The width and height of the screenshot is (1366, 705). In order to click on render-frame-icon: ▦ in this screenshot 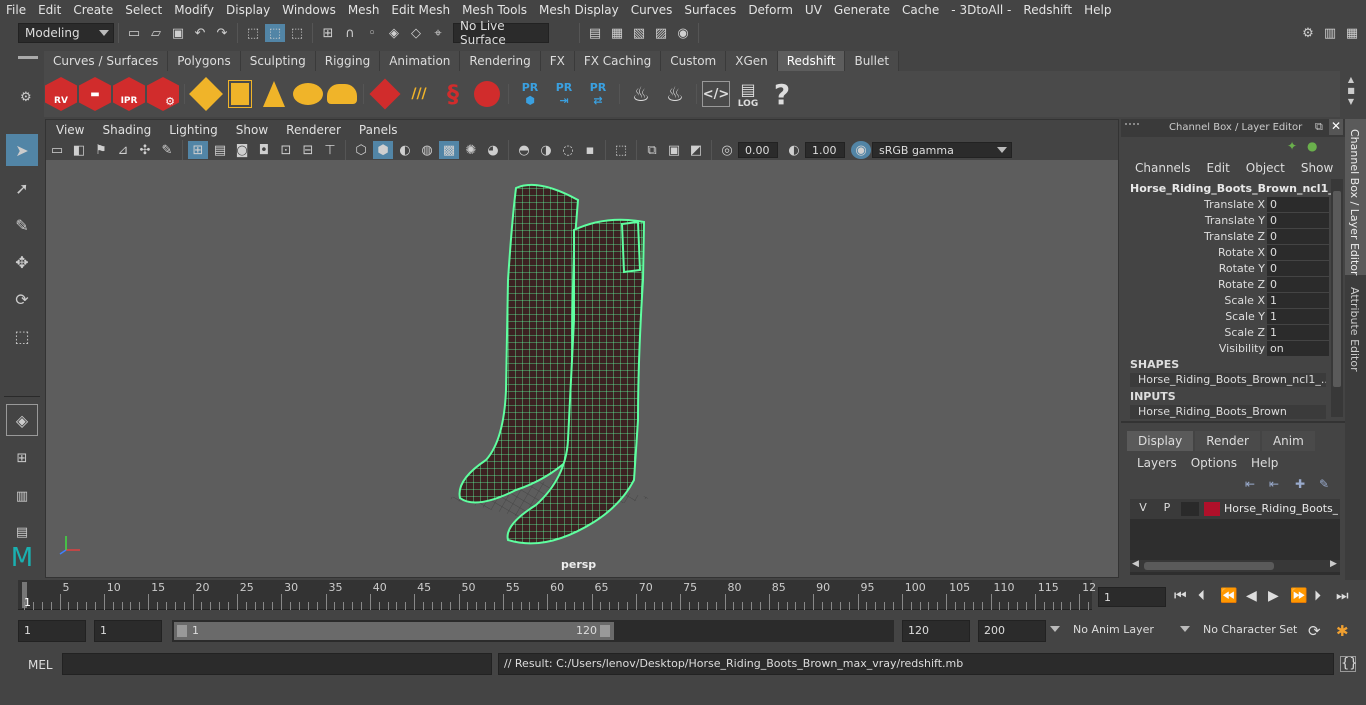, I will do `click(617, 33)`.